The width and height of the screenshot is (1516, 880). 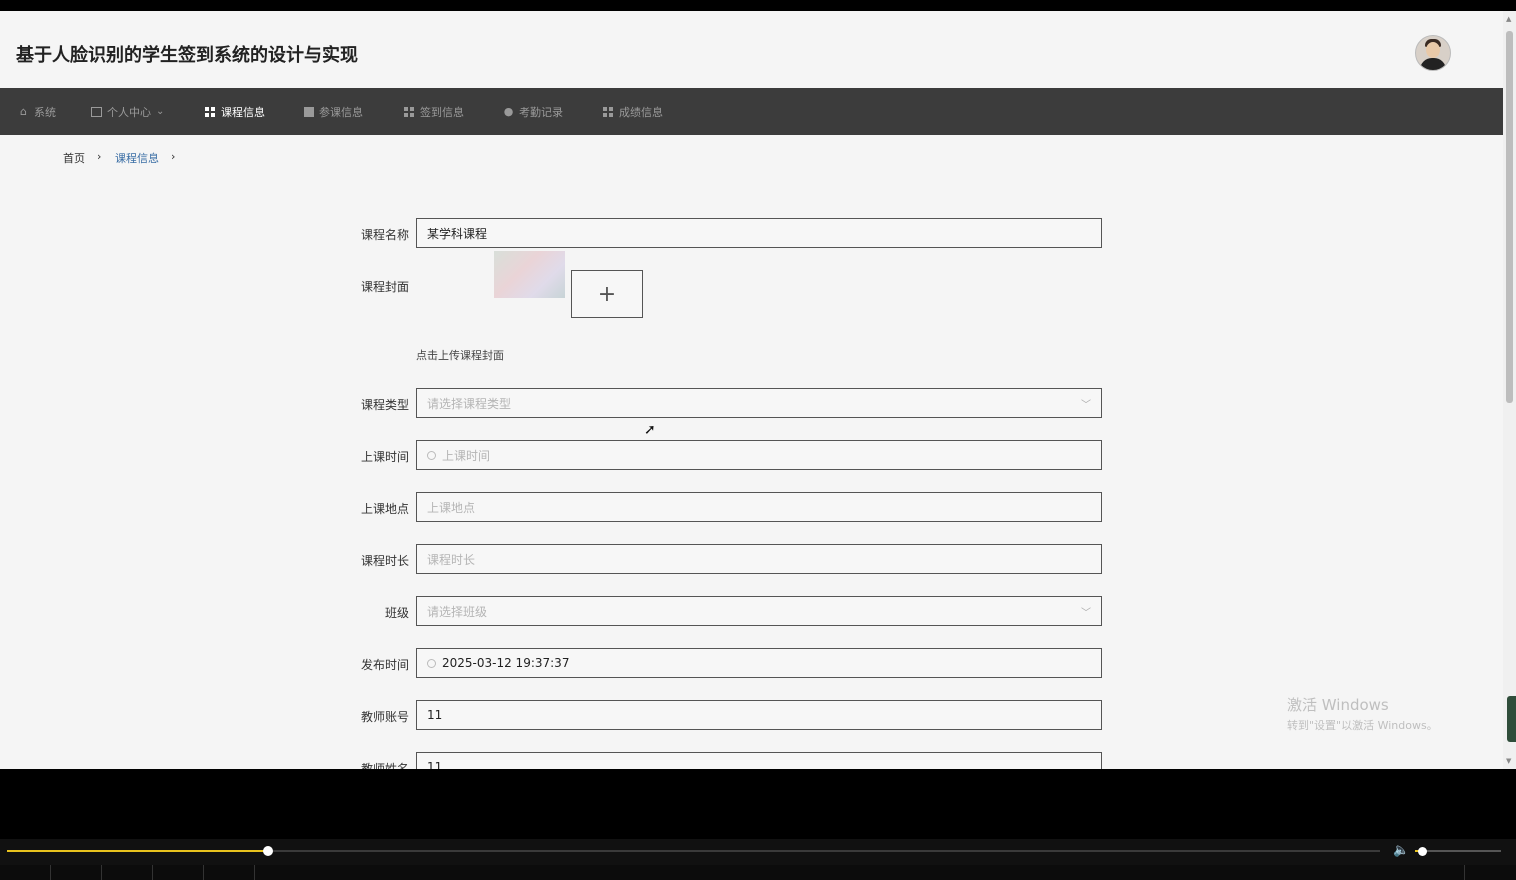 I want to click on duration-placeholder: 课程时长, so click(x=451, y=559).